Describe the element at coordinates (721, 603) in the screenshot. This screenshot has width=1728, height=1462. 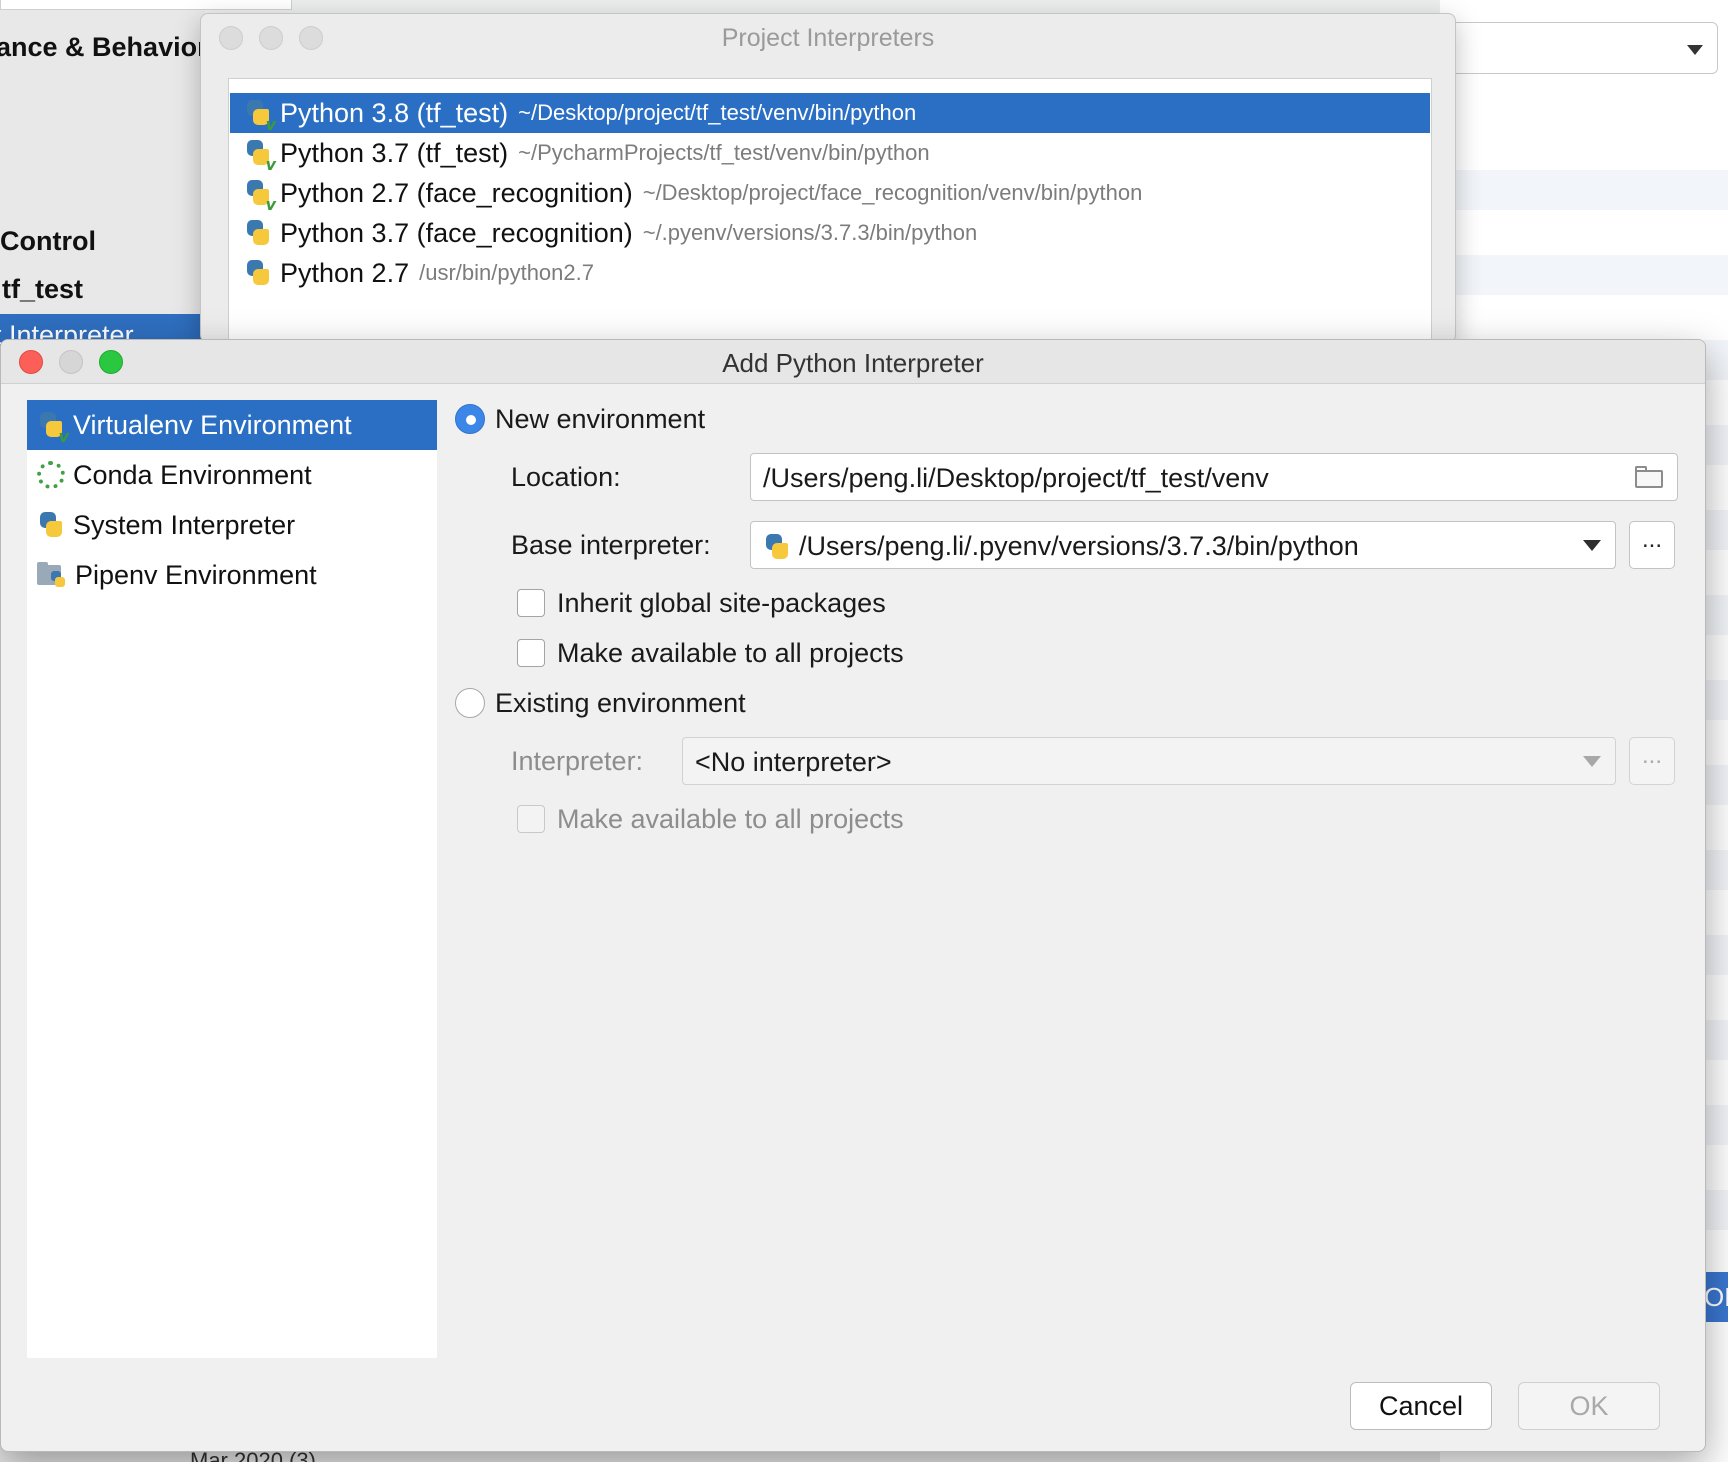
I see `inherit-site-packages-label: Inherit global site-packages` at that location.